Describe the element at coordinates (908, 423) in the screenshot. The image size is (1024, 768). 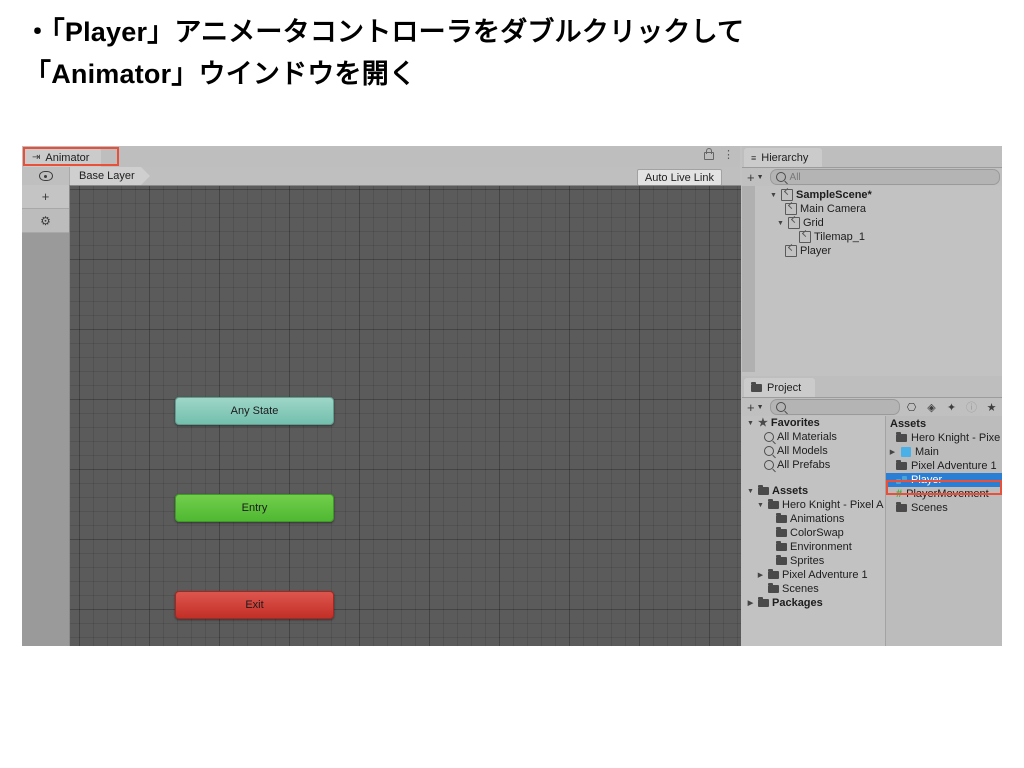
I see `asset-list-header-label: Assets` at that location.